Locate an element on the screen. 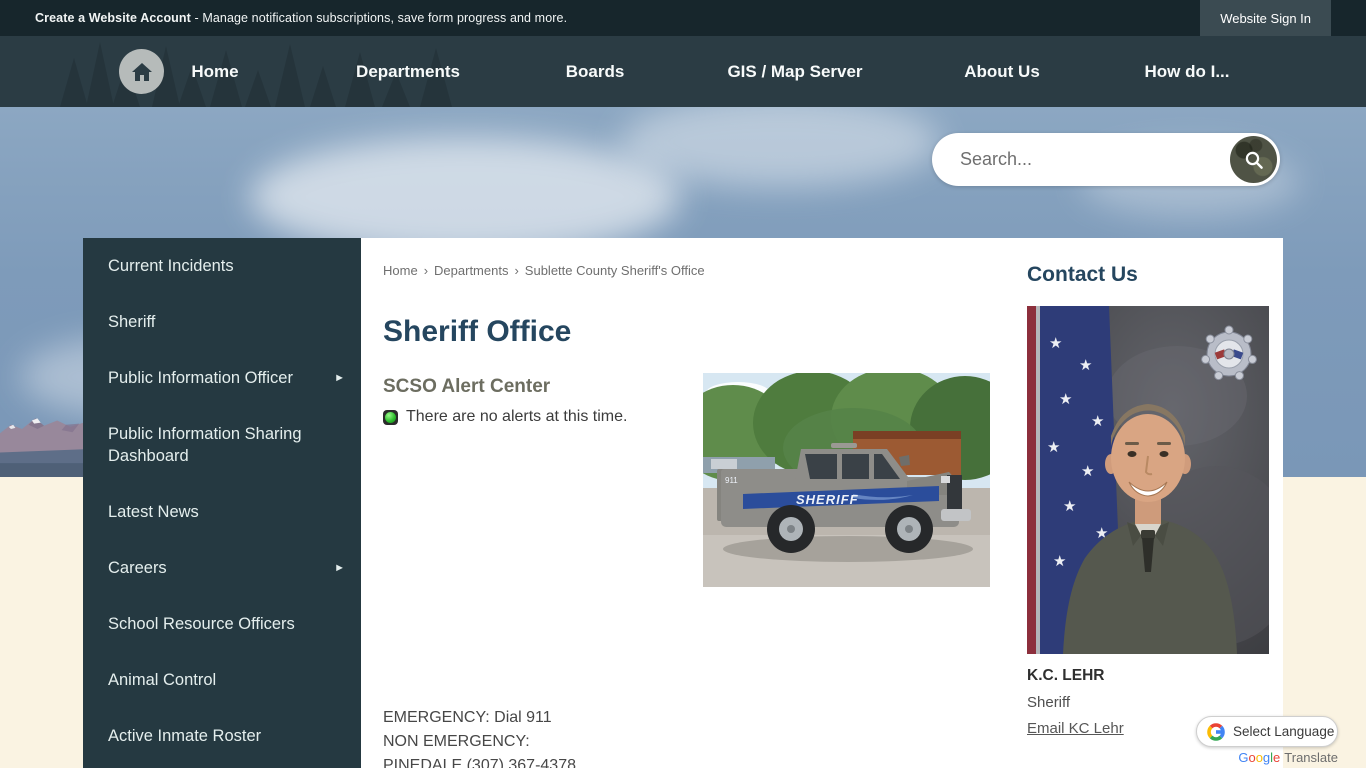  sidebar-item-label: Public Information Sharing Dashboard is located at coordinates (205, 445).